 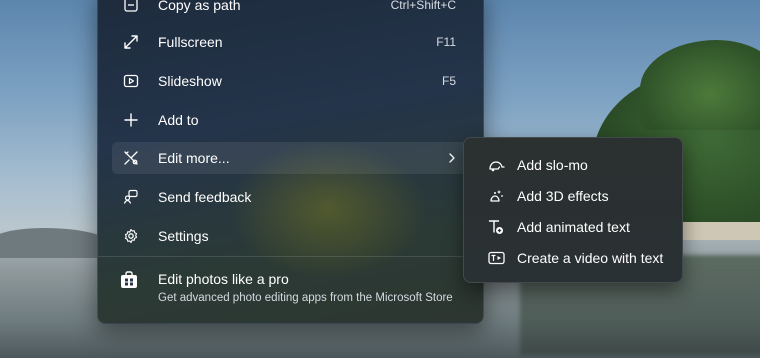 What do you see at coordinates (205, 197) in the screenshot?
I see `menu-item-label: Send feedback` at bounding box center [205, 197].